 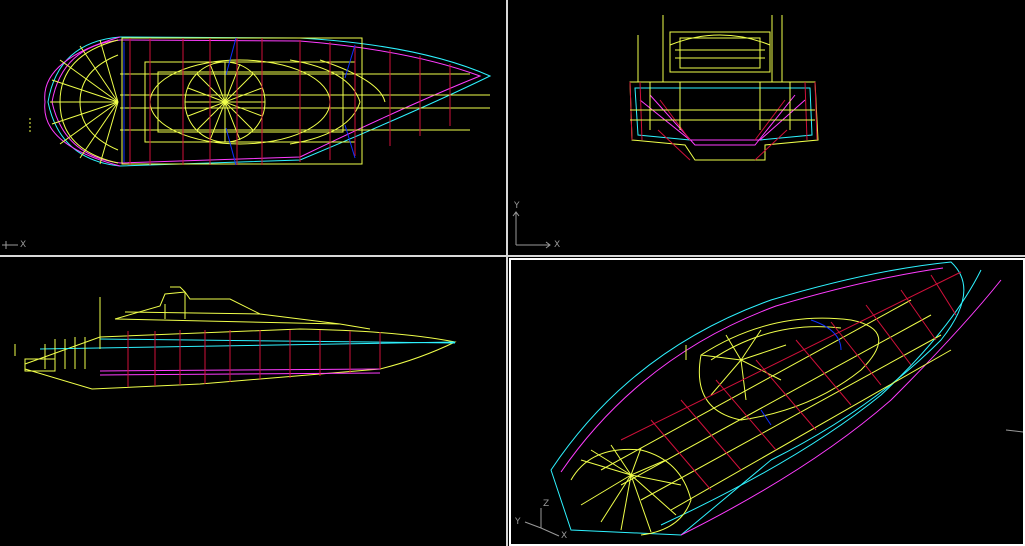 What do you see at coordinates (507, 273) in the screenshot?
I see `viewport-separator-vertical` at bounding box center [507, 273].